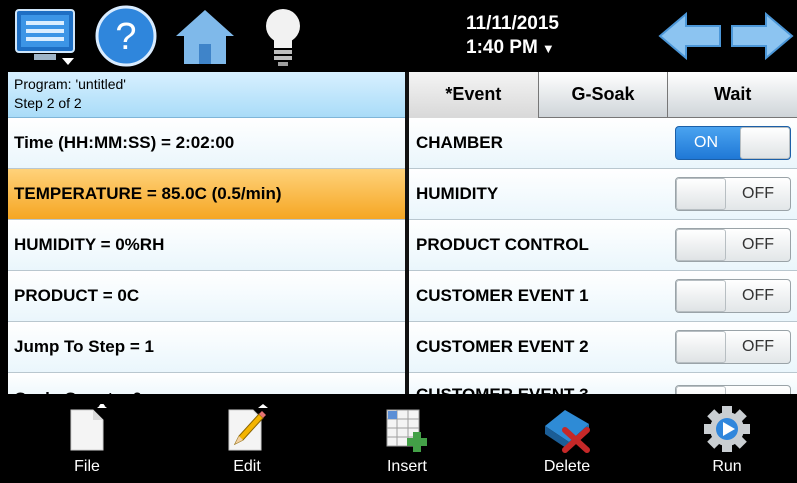  What do you see at coordinates (512, 36) in the screenshot?
I see `date-time: 11/11/2015 1:40 PM ▼` at bounding box center [512, 36].